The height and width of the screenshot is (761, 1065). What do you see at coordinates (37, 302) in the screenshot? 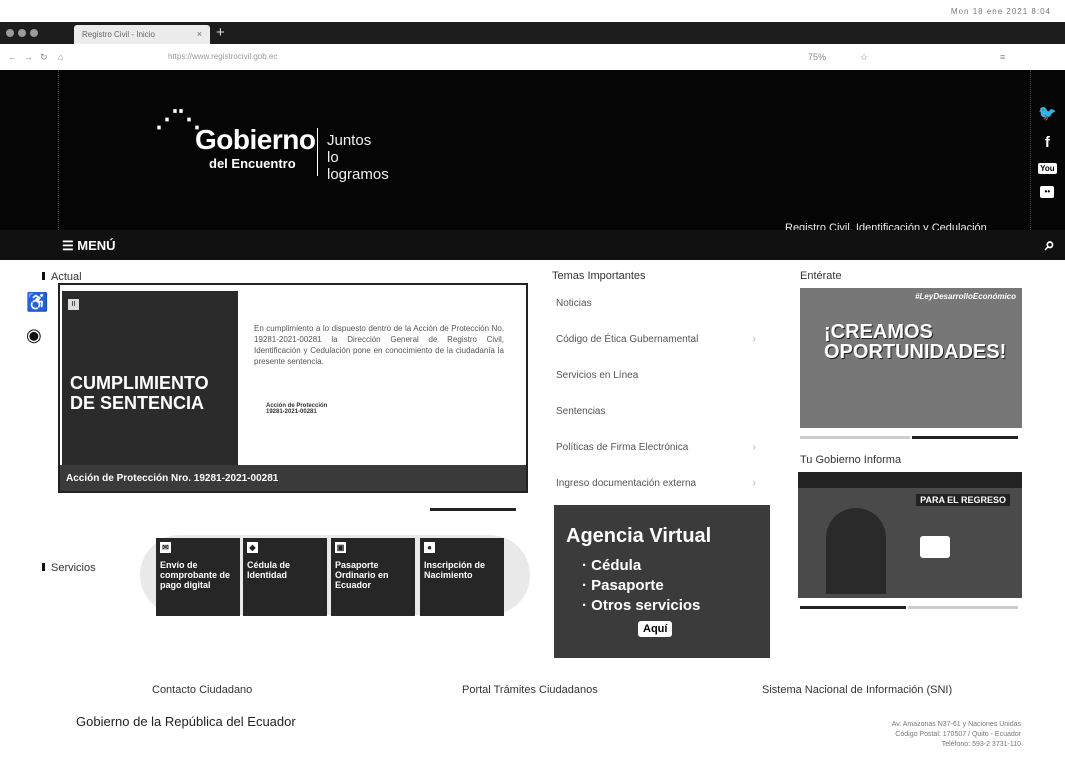
I see `accessibility-icon: ♿` at bounding box center [37, 302].